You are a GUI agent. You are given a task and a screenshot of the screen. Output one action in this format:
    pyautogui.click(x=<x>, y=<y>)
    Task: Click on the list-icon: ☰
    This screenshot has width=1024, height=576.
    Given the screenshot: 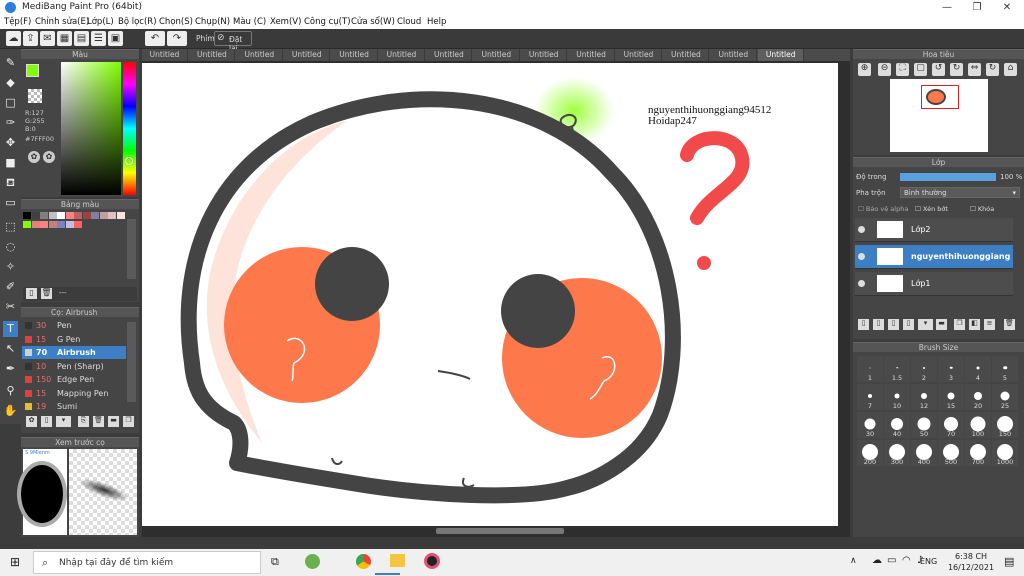 What is the action you would take?
    pyautogui.click(x=98, y=38)
    